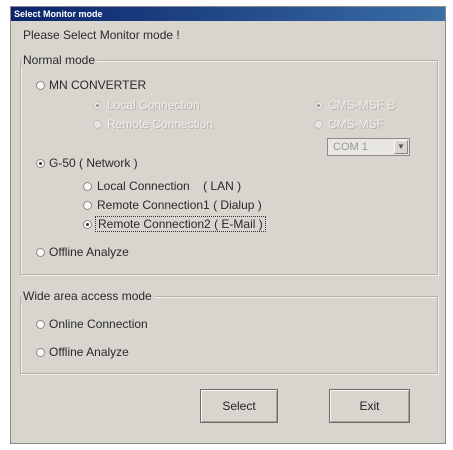 This screenshot has width=453, height=450. What do you see at coordinates (101, 35) in the screenshot?
I see `prompt-text: Please Select Monitor mode !` at bounding box center [101, 35].